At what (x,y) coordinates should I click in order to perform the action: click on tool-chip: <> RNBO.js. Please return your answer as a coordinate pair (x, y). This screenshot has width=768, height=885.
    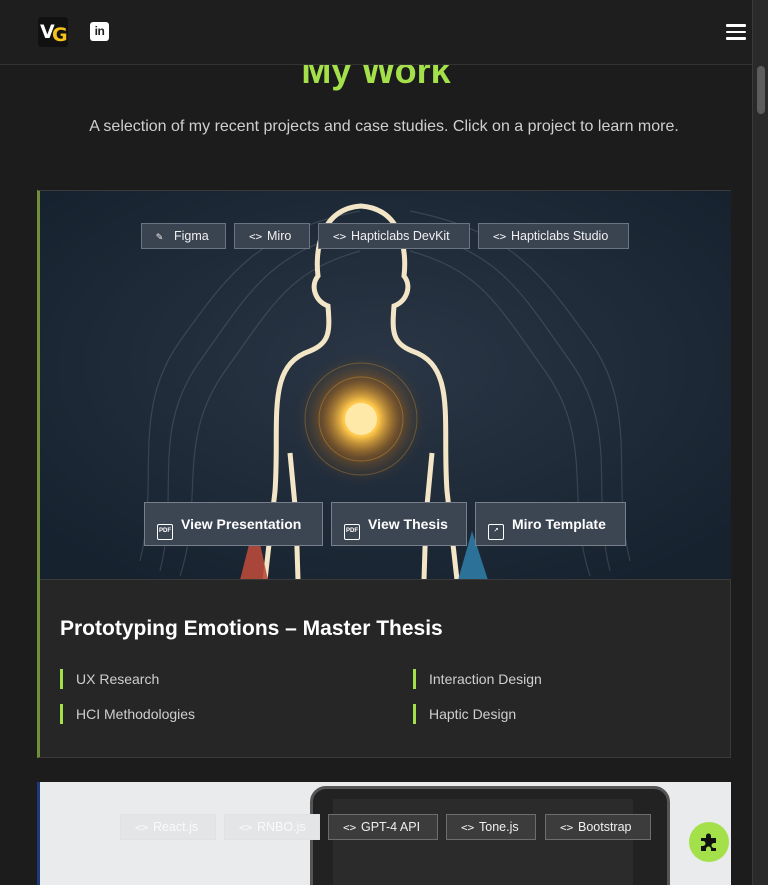
    Looking at the image, I should click on (272, 827).